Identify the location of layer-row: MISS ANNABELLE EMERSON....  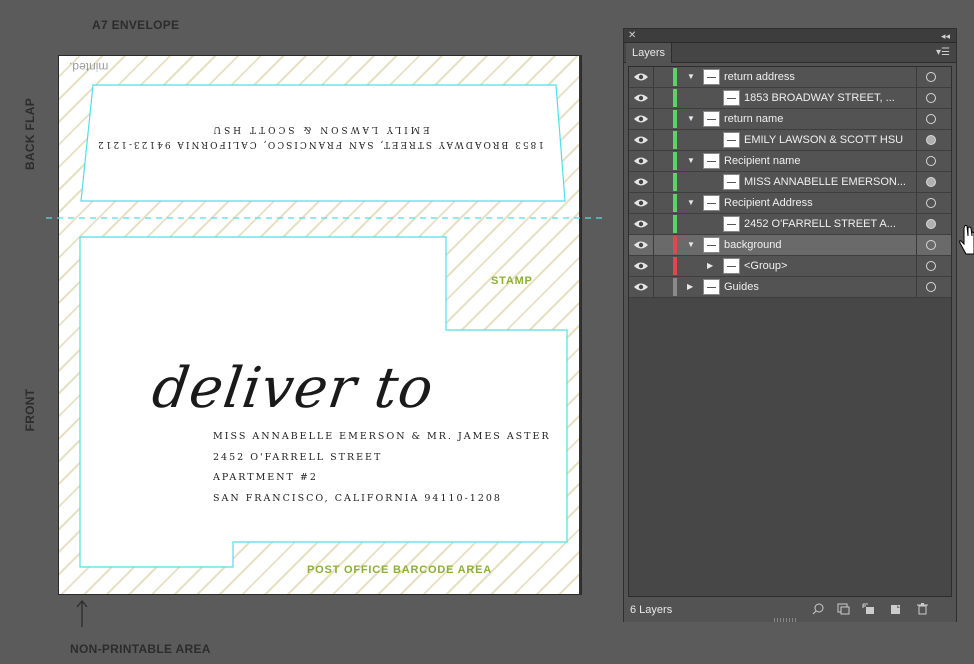
(790, 182).